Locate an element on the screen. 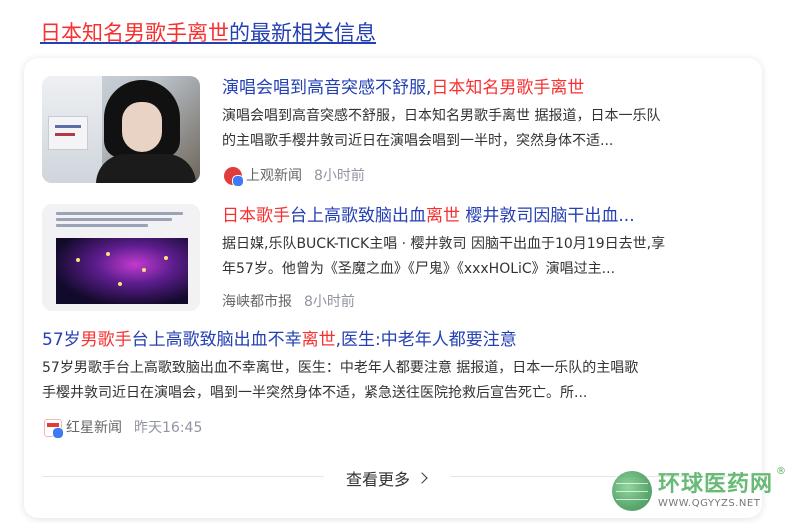 The height and width of the screenshot is (523, 791). source-name: 上观新闻 is located at coordinates (274, 176).